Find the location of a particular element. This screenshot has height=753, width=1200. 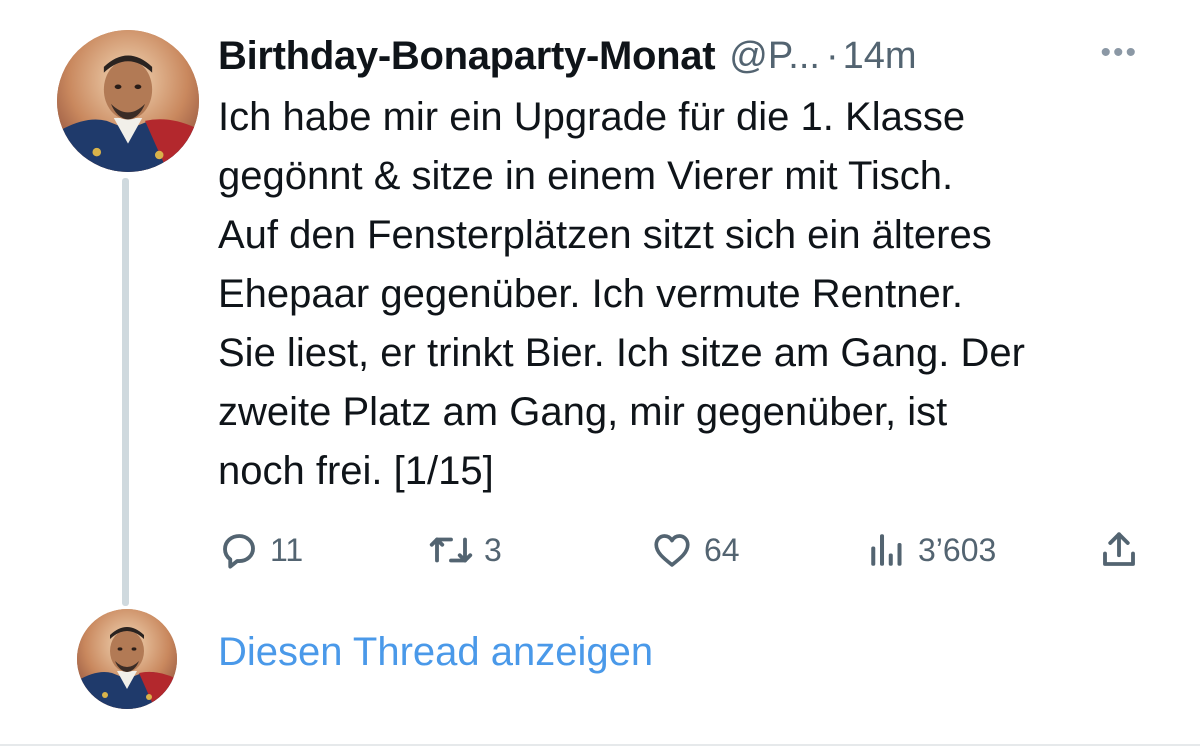

views-button: 3’603 is located at coordinates (931, 550).